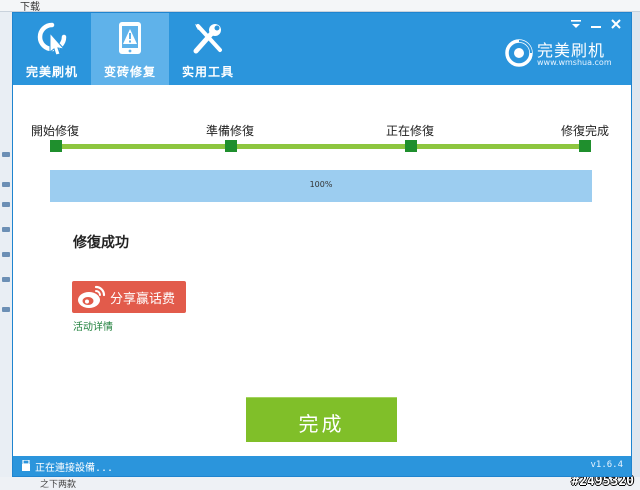  I want to click on desktop-top-strip: 下载, so click(320, 6).